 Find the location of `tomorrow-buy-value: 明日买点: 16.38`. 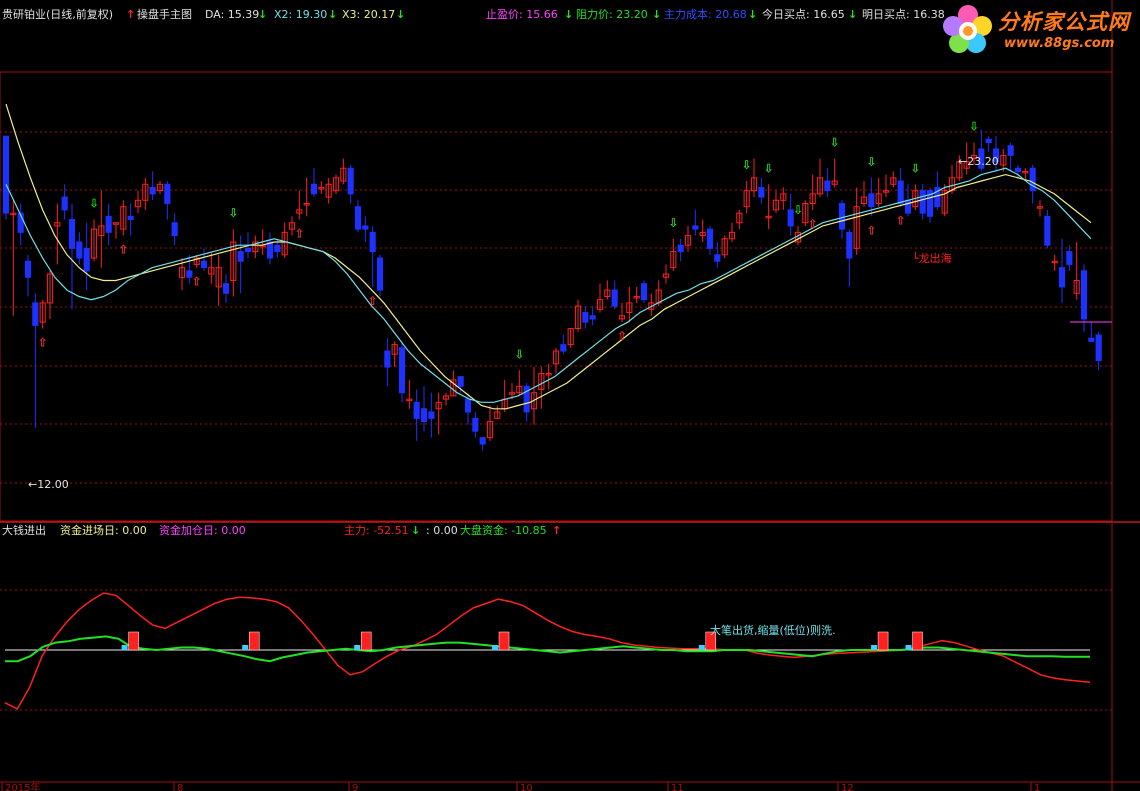

tomorrow-buy-value: 明日买点: 16.38 is located at coordinates (903, 14).